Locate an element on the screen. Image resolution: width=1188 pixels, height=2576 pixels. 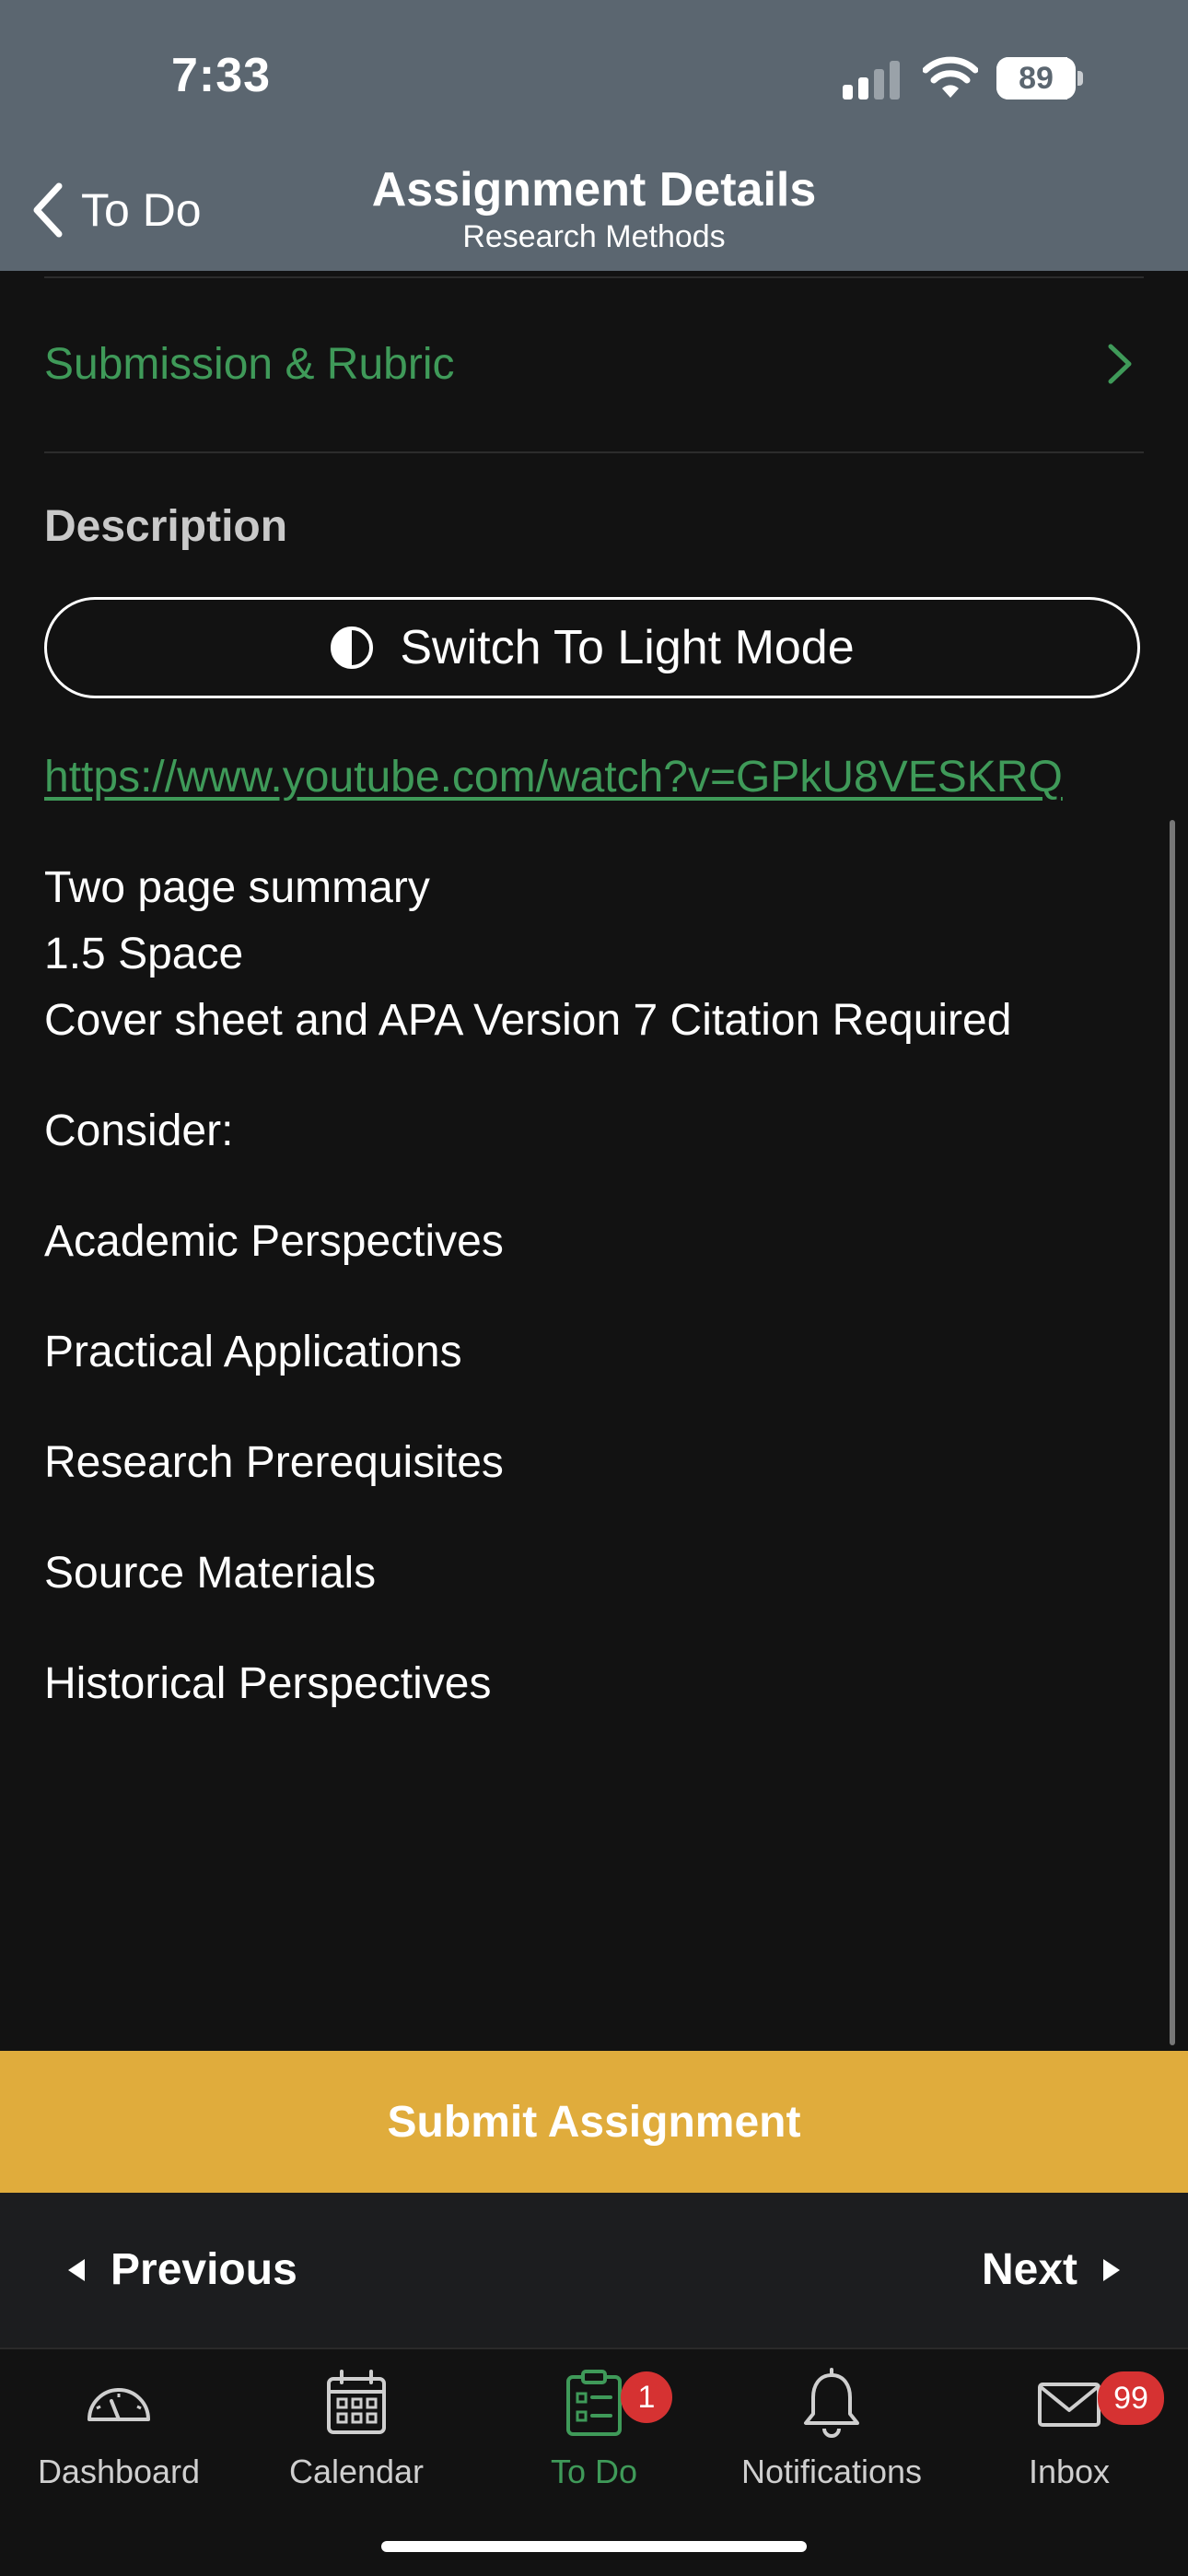
previous-label: Previous is located at coordinates (204, 2269).